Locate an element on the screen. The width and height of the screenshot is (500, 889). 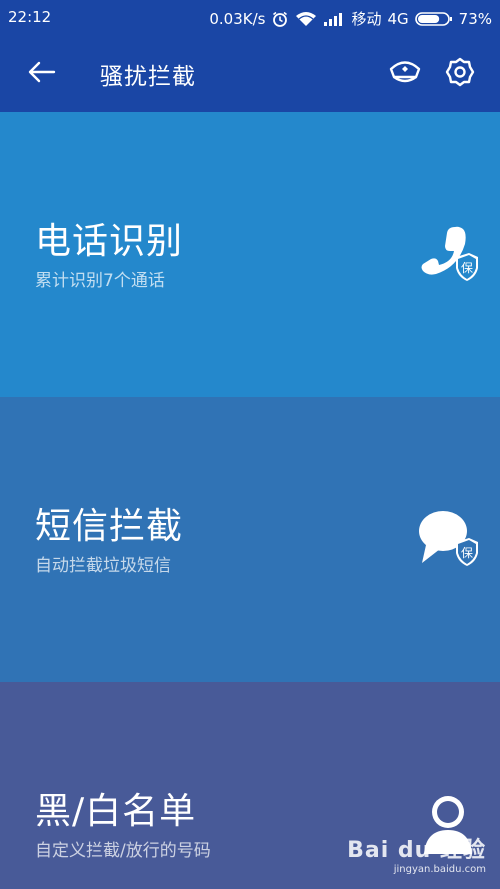
card-title: 电话识别 is located at coordinates (109, 241).